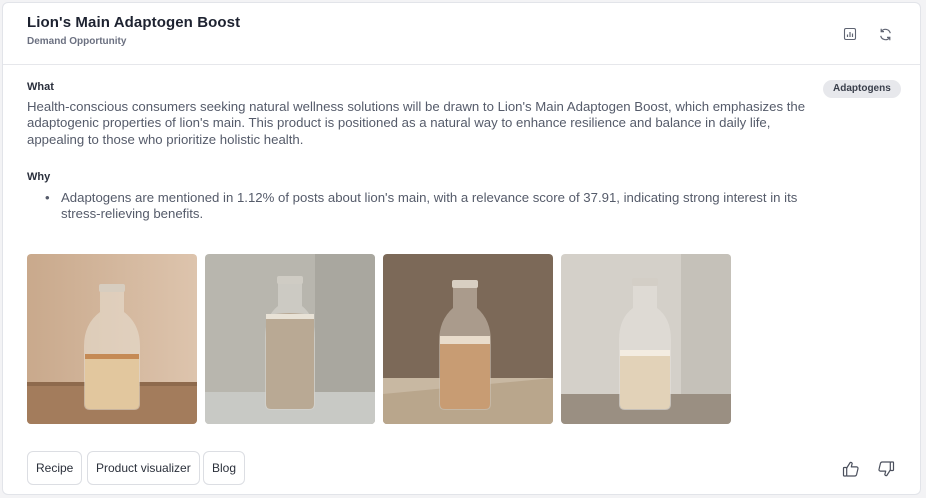 Image resolution: width=926 pixels, height=498 pixels. Describe the element at coordinates (55, 468) in the screenshot. I see `recipe-button: Recipe` at that location.